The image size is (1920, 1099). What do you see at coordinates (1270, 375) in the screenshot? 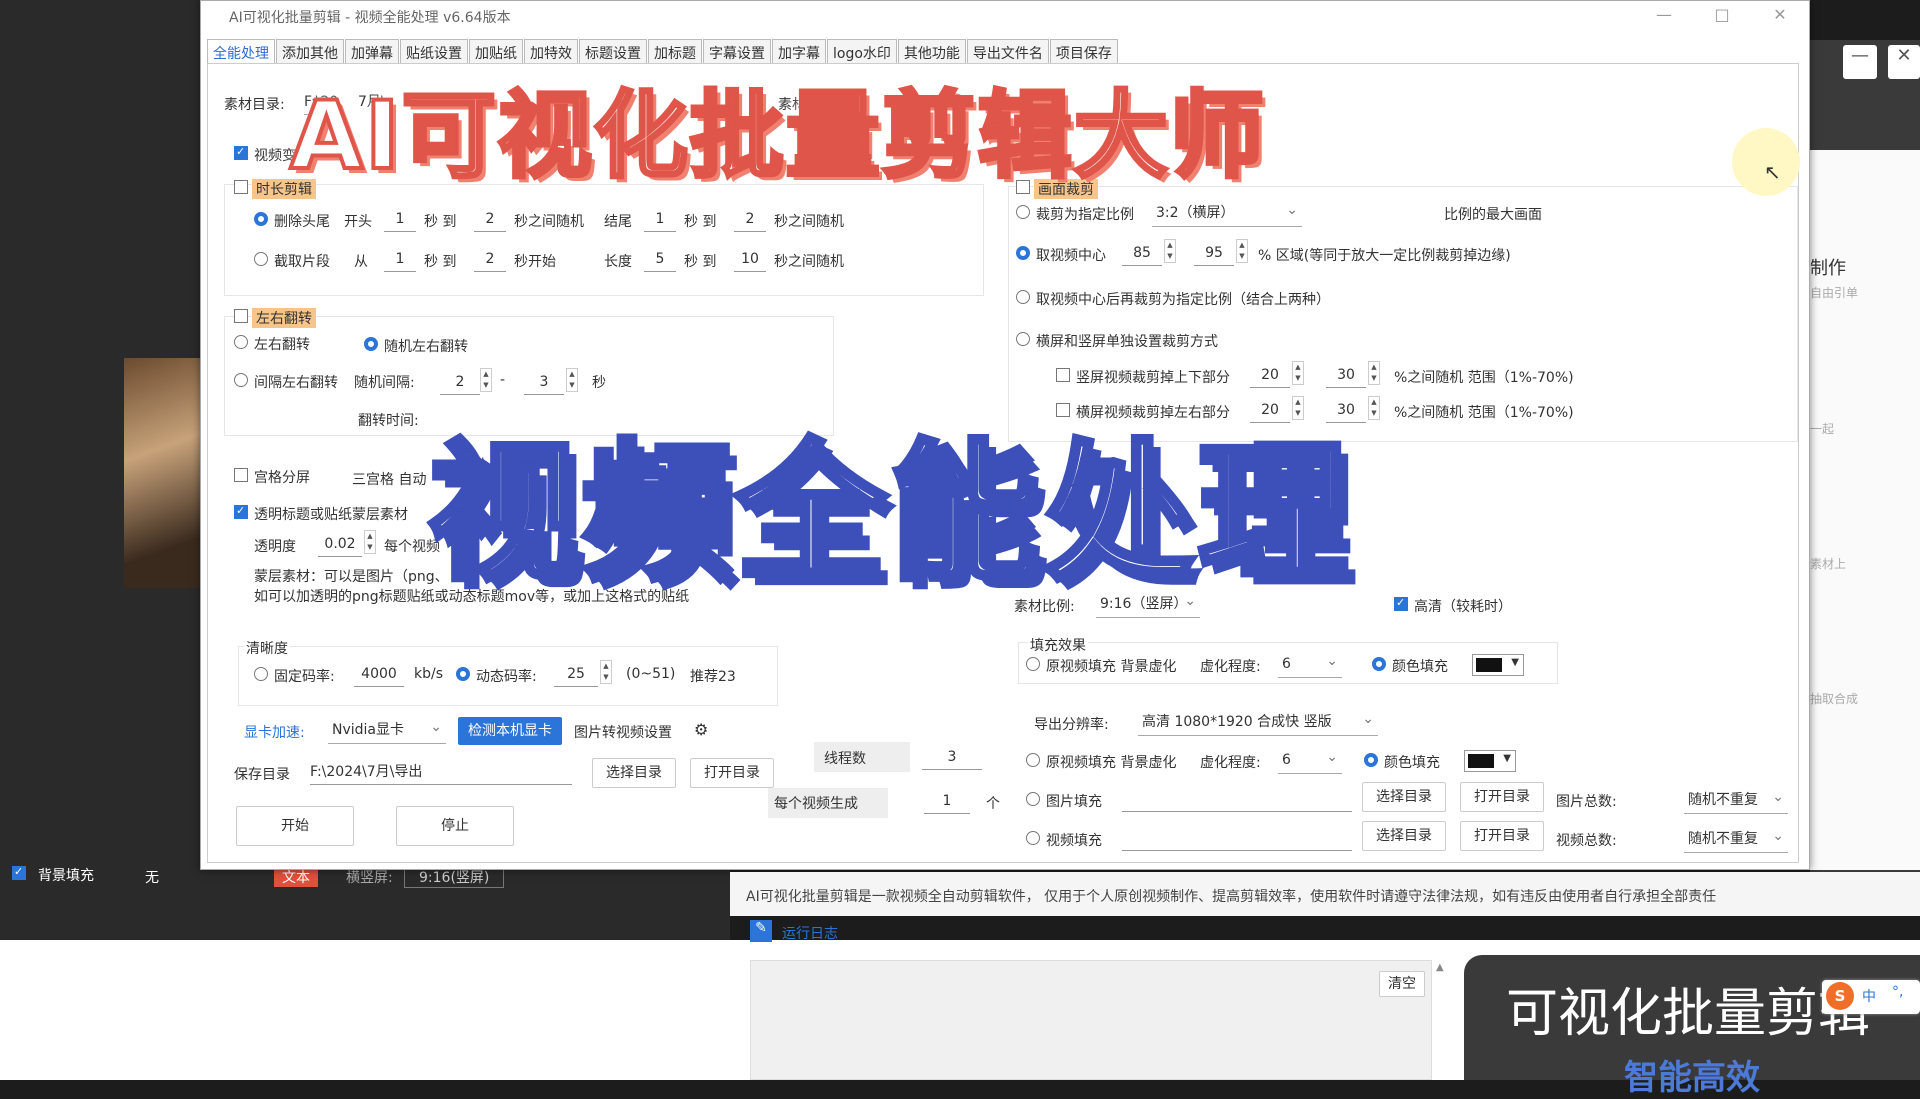
I see `vertical-crop-min: 20` at bounding box center [1270, 375].